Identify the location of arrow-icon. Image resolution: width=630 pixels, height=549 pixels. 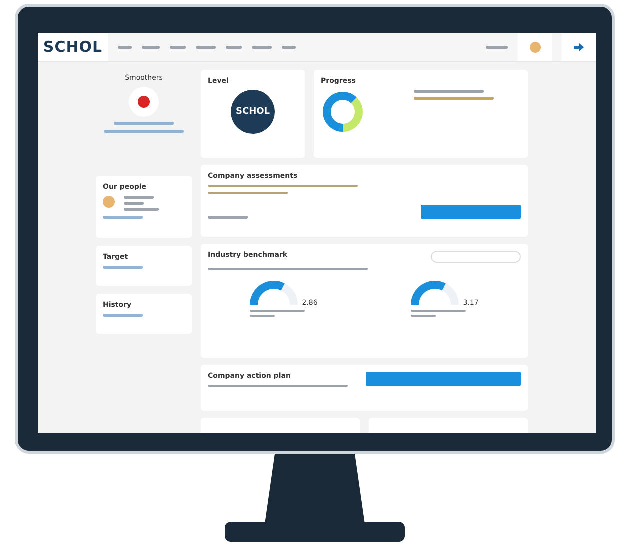
(579, 47).